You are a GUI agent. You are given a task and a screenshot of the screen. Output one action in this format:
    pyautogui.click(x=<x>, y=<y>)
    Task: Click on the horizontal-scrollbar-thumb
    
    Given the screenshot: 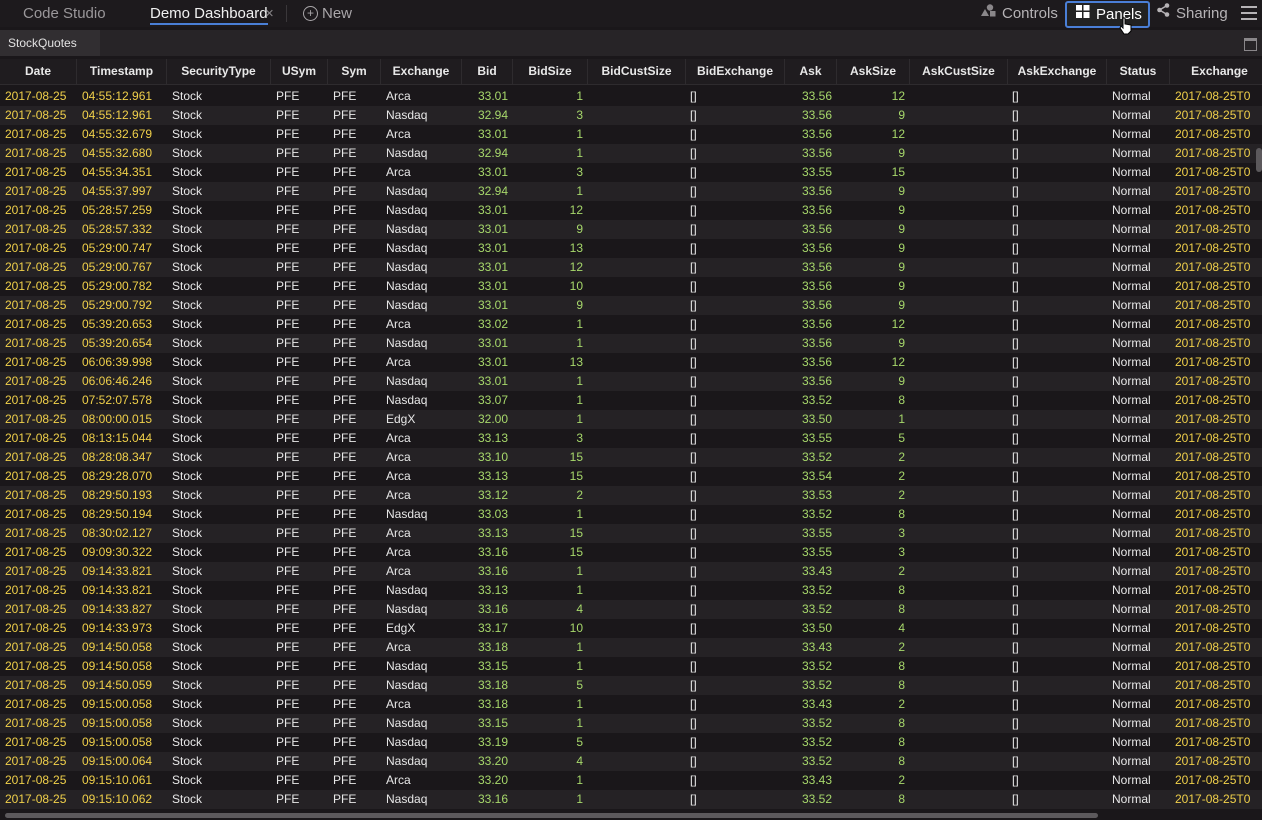 What is the action you would take?
    pyautogui.click(x=551, y=815)
    